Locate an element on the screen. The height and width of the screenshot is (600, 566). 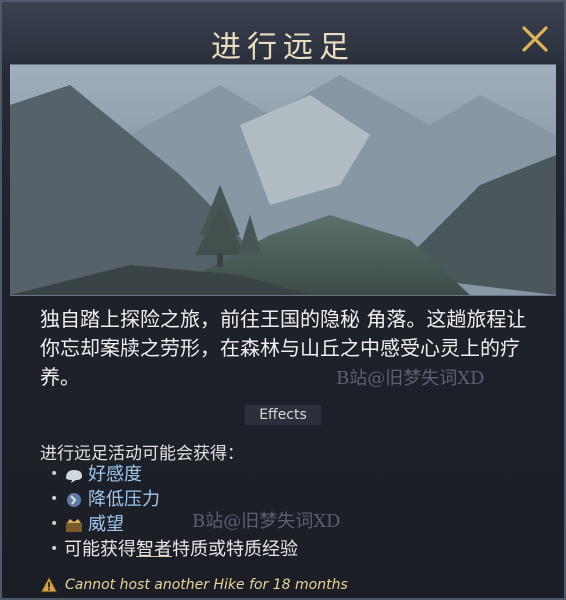
effects-header: Effects is located at coordinates (283, 414).